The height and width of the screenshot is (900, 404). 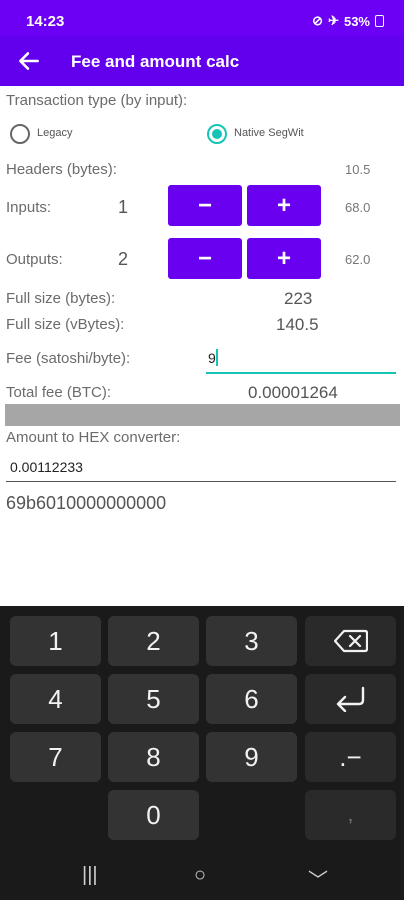 What do you see at coordinates (90, 875) in the screenshot?
I see `recent-apps-icon: |||` at bounding box center [90, 875].